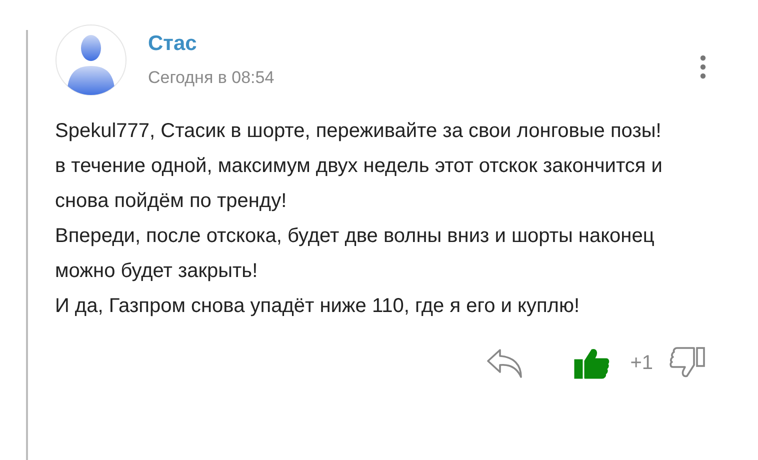 The image size is (758, 460). What do you see at coordinates (505, 363) in the screenshot?
I see `reply-icon` at bounding box center [505, 363].